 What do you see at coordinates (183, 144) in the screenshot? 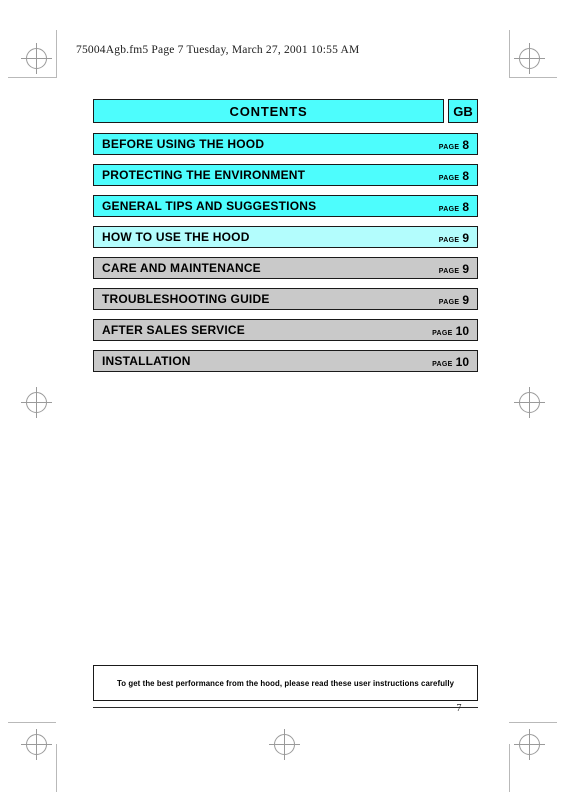
I see `toc-row-label: BEFORE USING THE HOOD` at bounding box center [183, 144].